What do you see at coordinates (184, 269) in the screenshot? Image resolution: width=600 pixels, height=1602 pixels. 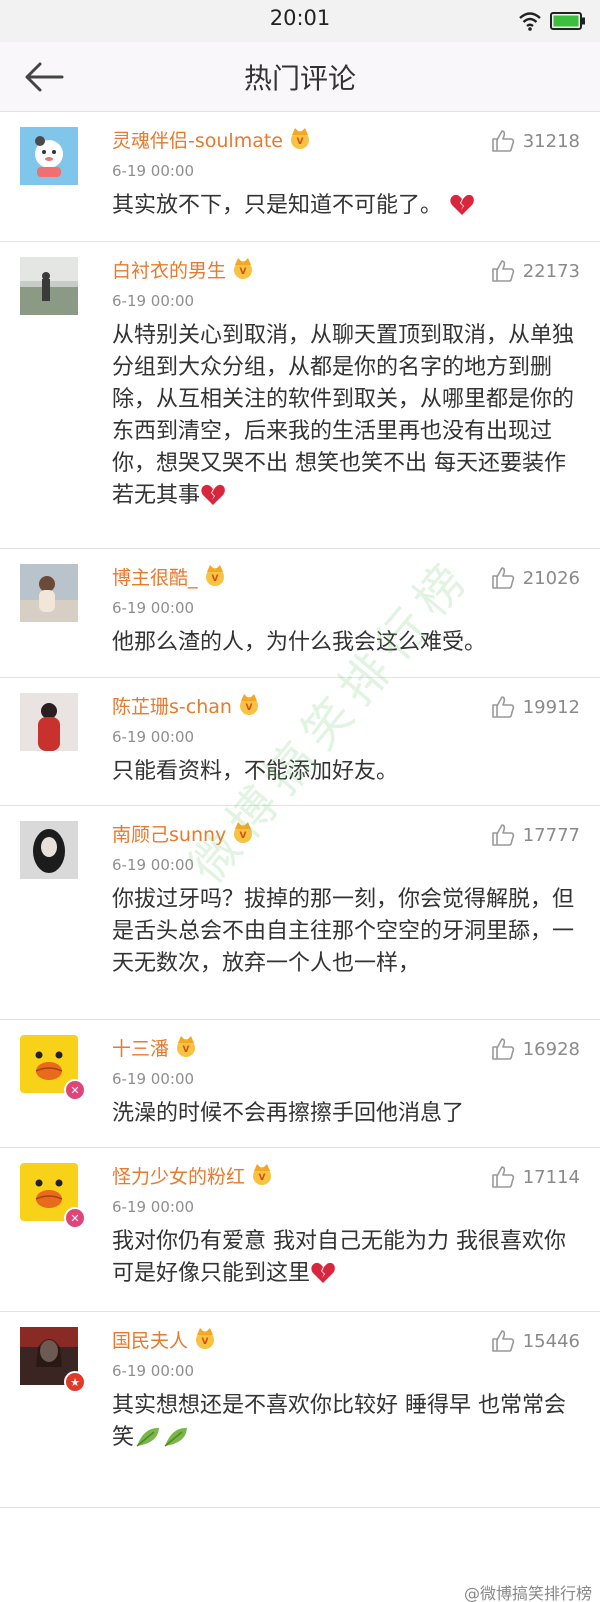 I see `user-name: 白衬衣的男生 V` at bounding box center [184, 269].